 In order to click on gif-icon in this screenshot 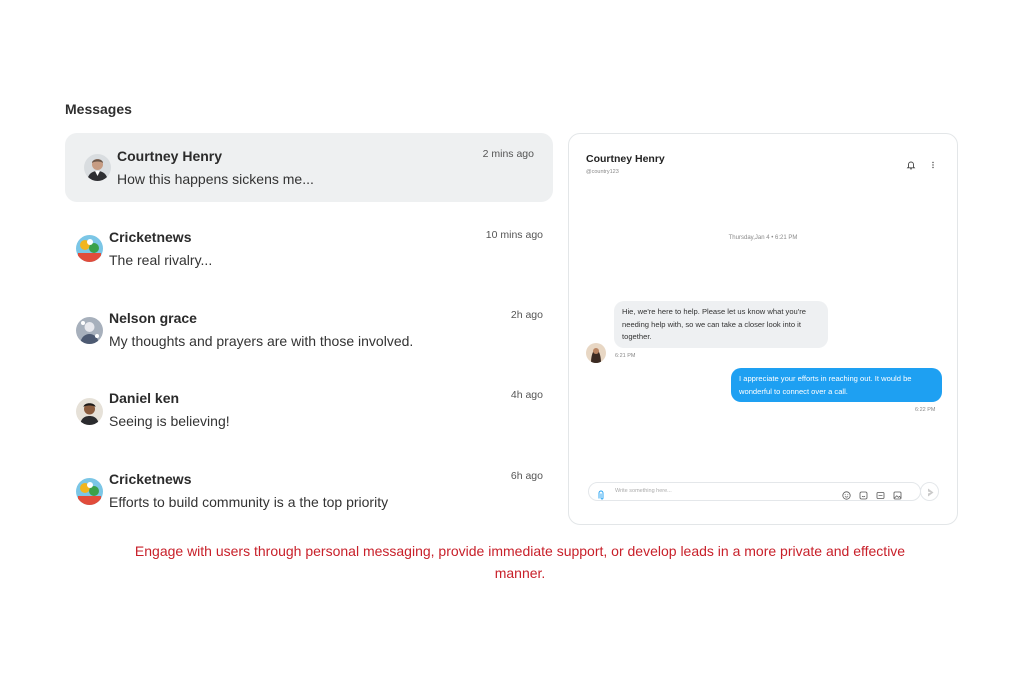, I will do `click(880, 493)`.